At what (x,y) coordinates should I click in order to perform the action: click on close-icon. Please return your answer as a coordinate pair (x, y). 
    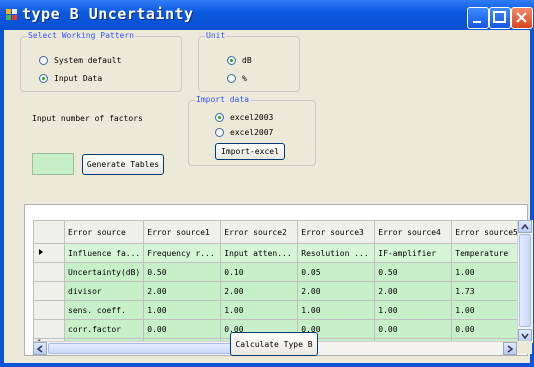
    Looking at the image, I should click on (521, 17).